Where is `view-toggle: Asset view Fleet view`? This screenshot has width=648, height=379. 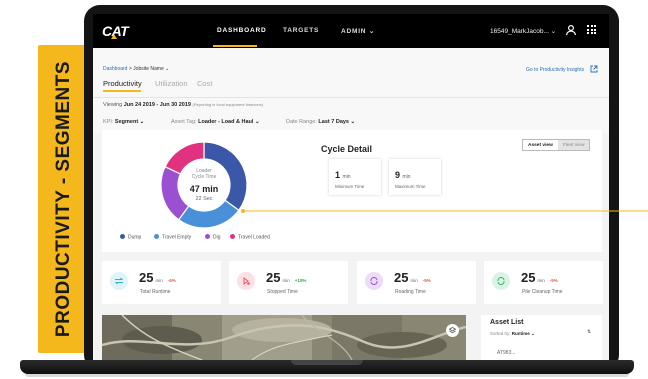
view-toggle: Asset view Fleet view is located at coordinates (556, 145).